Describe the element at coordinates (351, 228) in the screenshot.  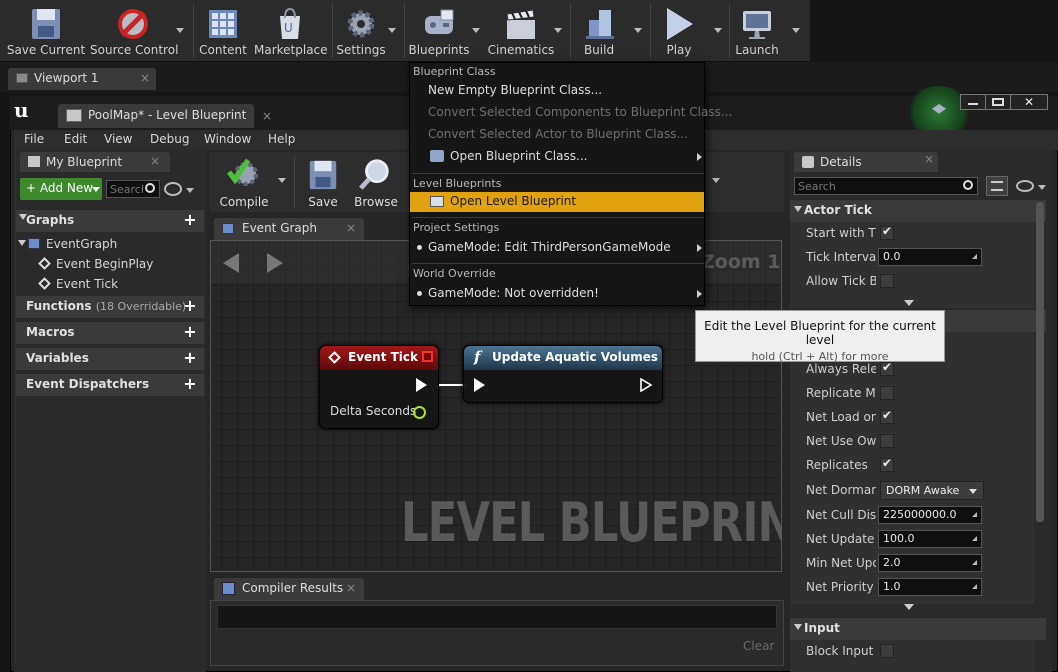
I see `event-graph-tab-close-icon: ×` at that location.